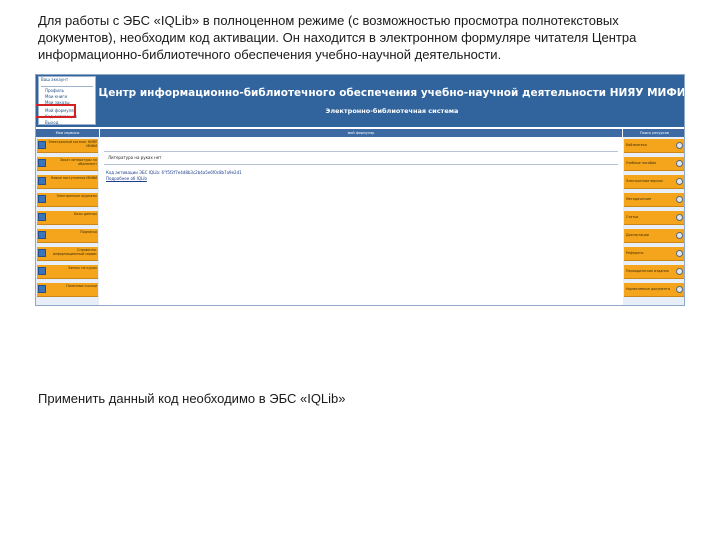  What do you see at coordinates (654, 254) in the screenshot?
I see `right-nav-item-7: Рефераты` at bounding box center [654, 254].